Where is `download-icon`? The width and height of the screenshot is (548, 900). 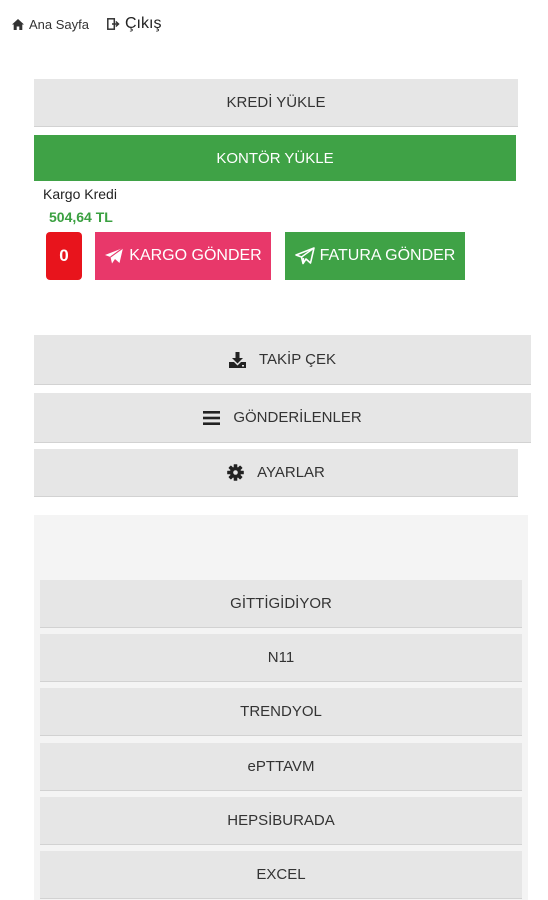 download-icon is located at coordinates (237, 359).